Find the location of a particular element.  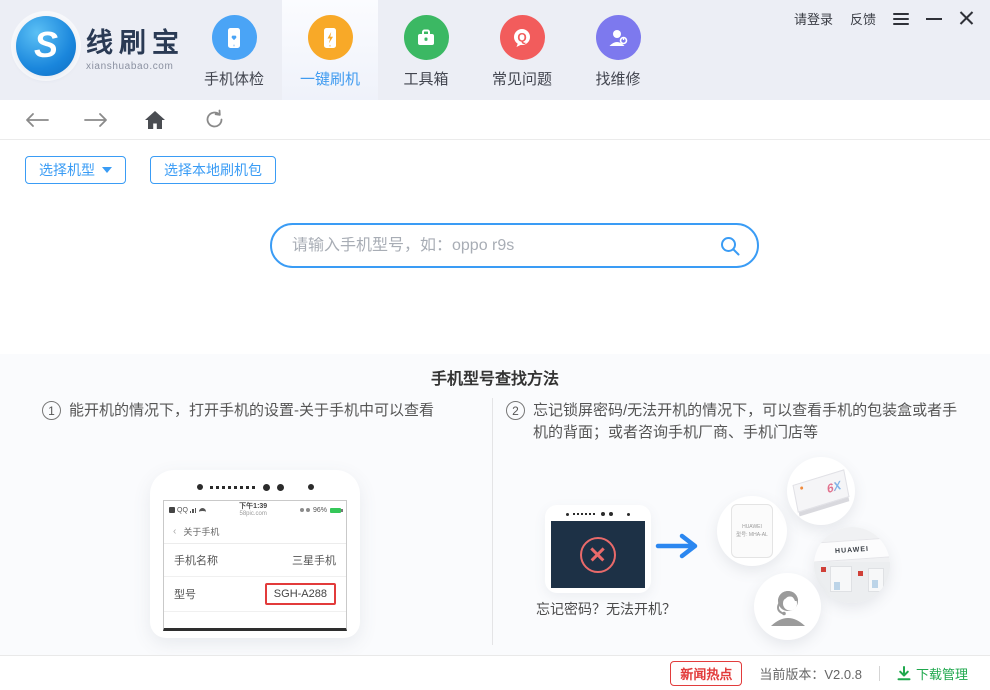

phone-name-label: 手机名称 is located at coordinates (196, 560).